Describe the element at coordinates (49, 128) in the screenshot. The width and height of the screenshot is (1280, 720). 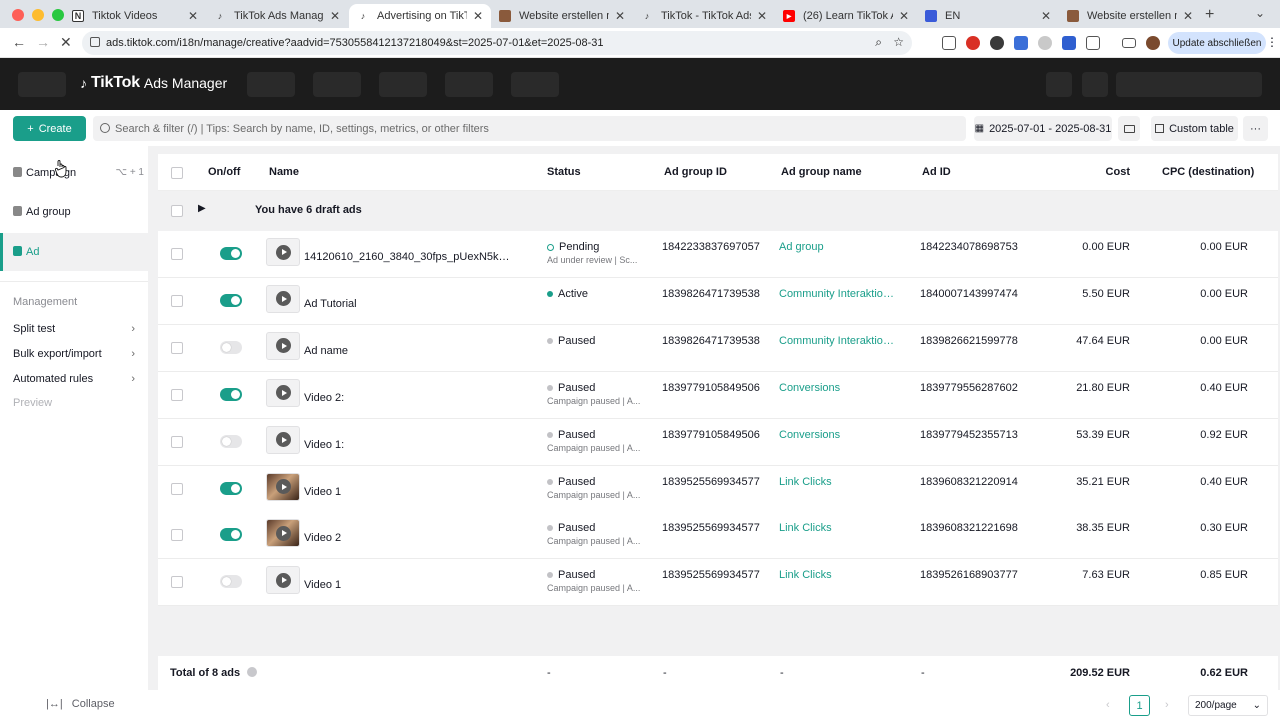
I see `create-button: + Create` at that location.